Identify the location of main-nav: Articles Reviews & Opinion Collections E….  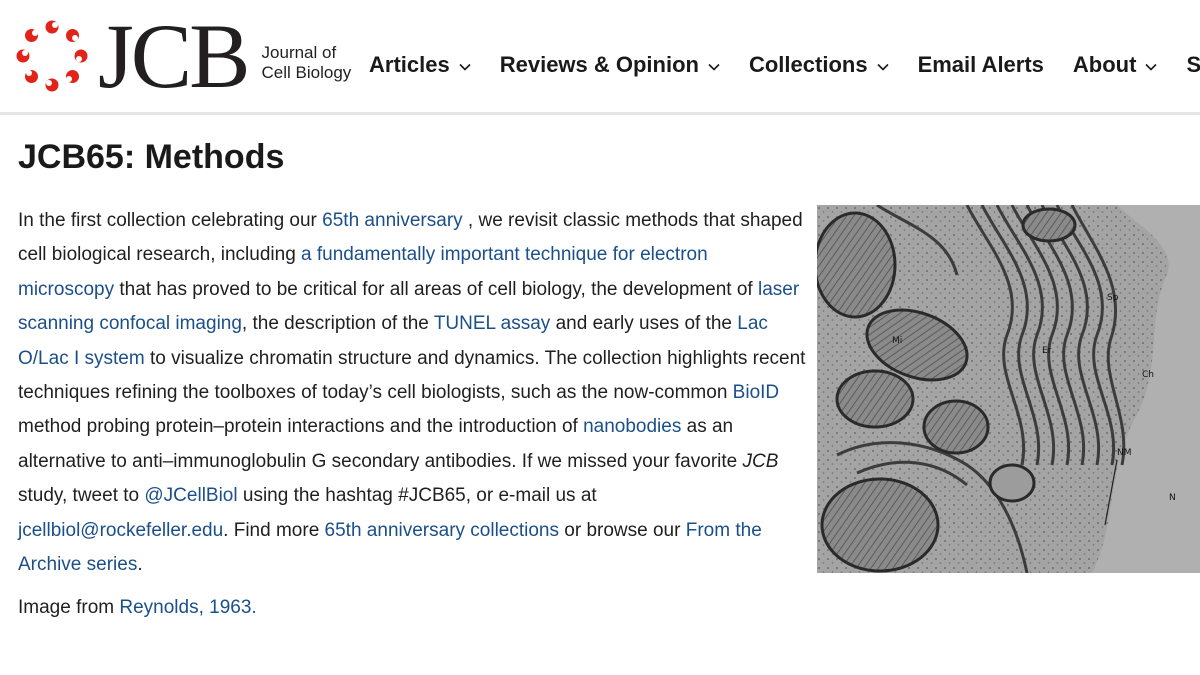
(784, 65).